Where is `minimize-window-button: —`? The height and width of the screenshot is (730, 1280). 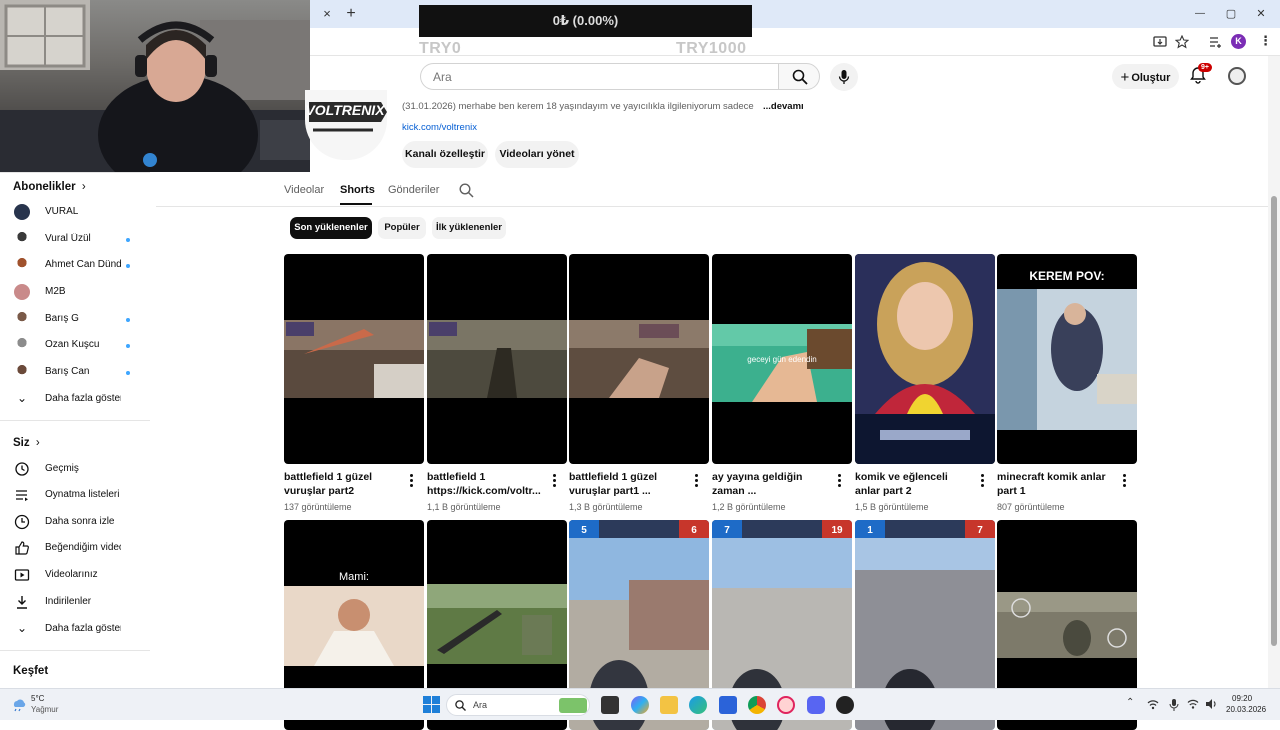 minimize-window-button: — is located at coordinates (1200, 14).